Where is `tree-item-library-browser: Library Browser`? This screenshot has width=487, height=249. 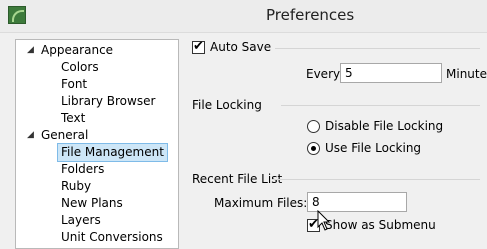
tree-item-library-browser: Library Browser is located at coordinates (97, 101).